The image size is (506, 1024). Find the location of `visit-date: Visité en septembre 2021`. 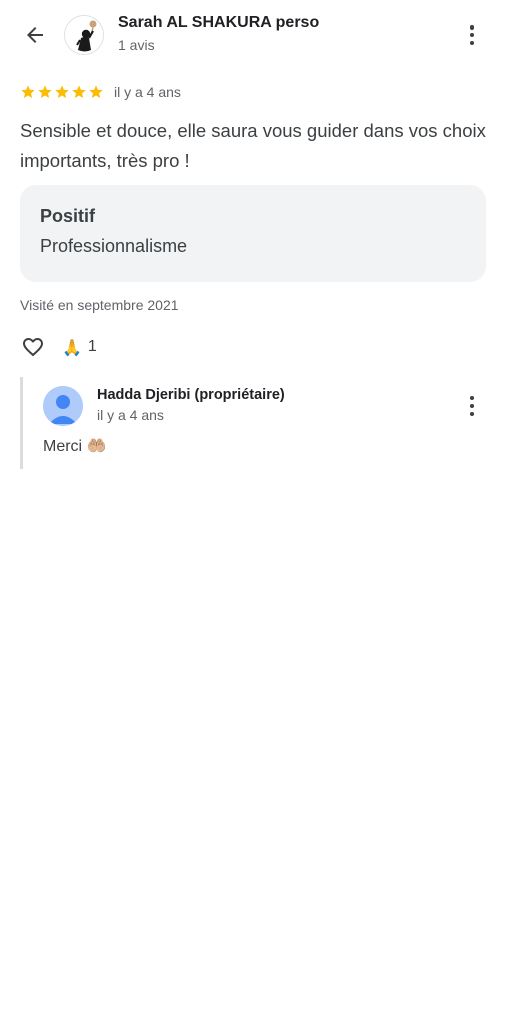

visit-date: Visité en septembre 2021 is located at coordinates (99, 305).